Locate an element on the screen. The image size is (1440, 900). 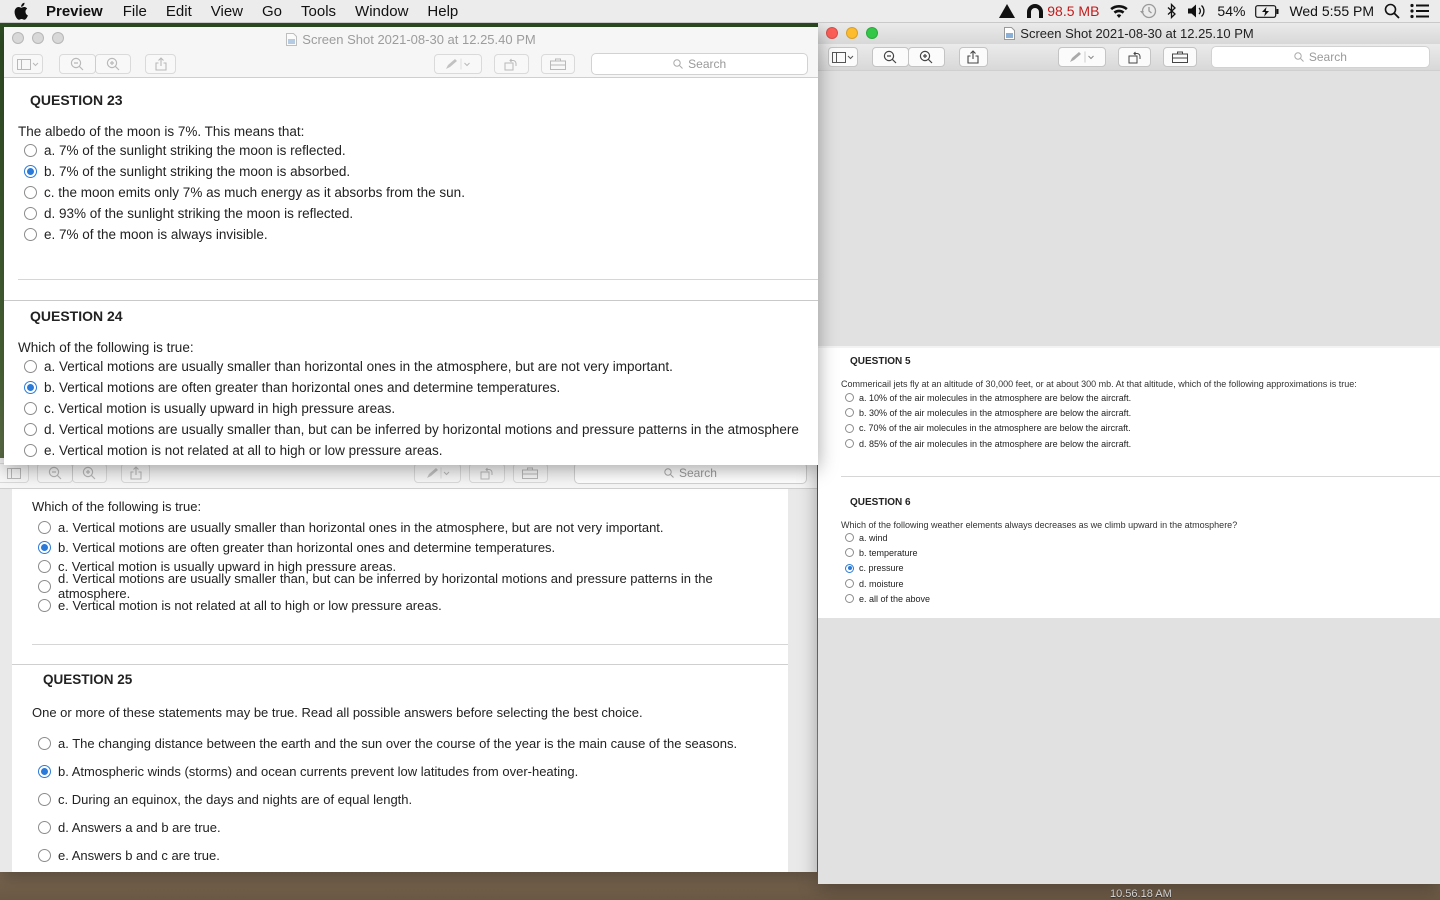
memory-monitor: 98.5 MB is located at coordinates (1062, 11).